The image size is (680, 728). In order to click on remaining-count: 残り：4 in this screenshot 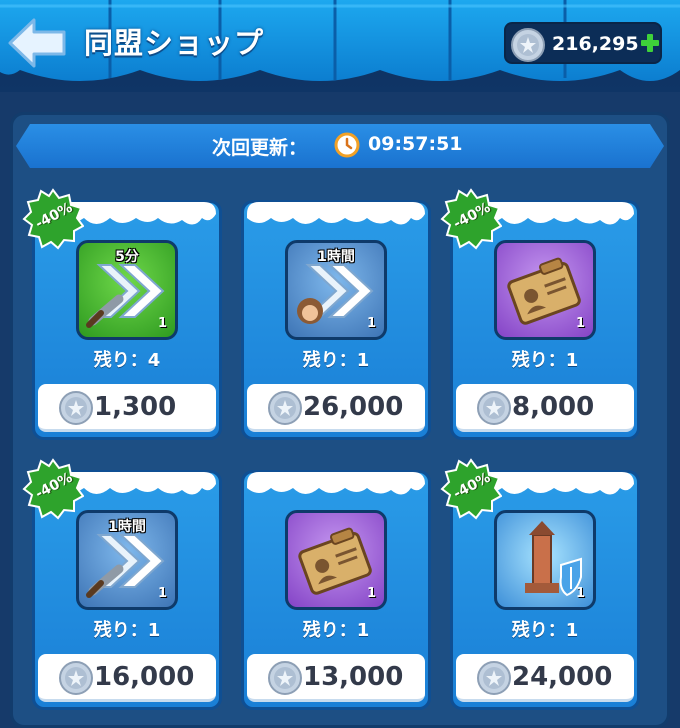, I will do `click(127, 360)`.